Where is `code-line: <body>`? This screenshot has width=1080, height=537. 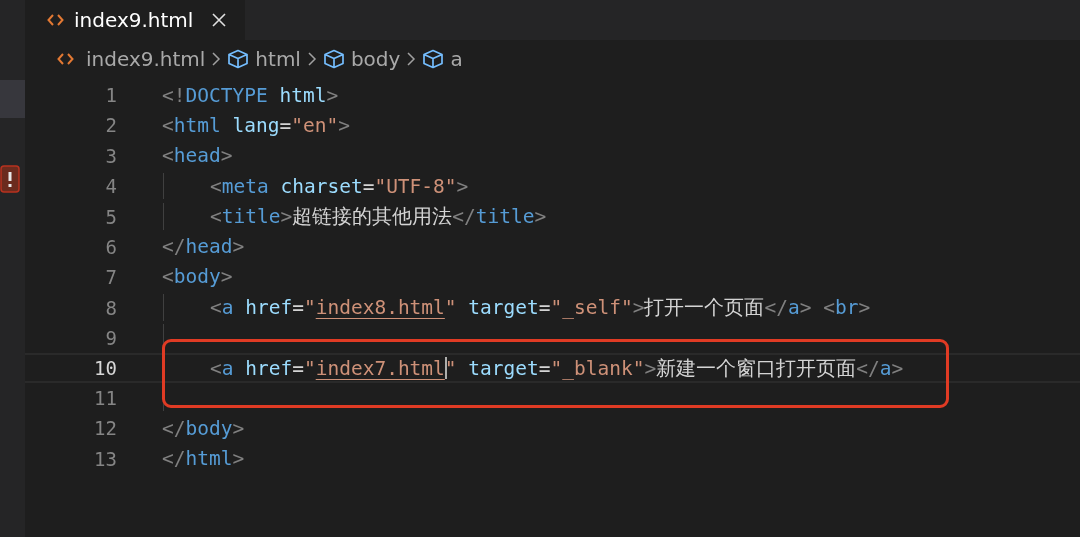 code-line: <body> is located at coordinates (197, 277).